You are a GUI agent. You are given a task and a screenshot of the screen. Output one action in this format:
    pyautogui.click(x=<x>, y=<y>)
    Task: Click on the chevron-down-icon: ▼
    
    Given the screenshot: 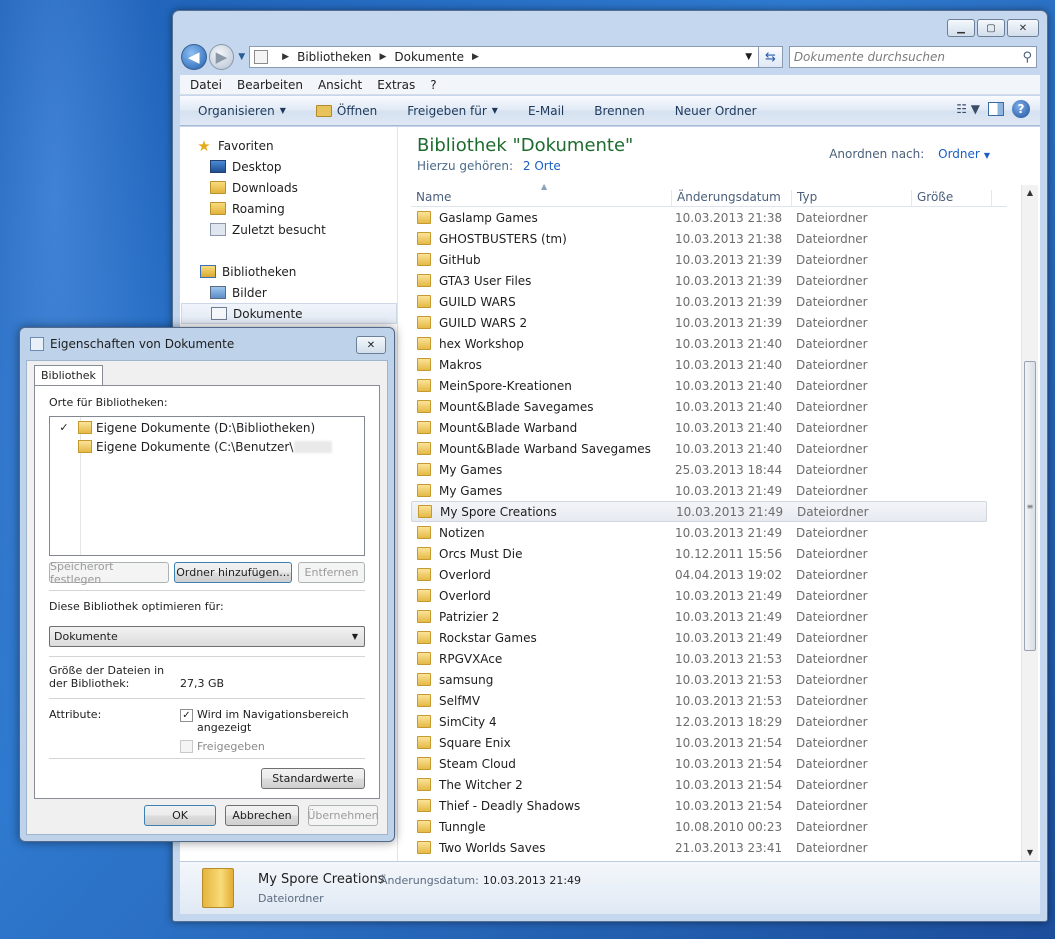 What is the action you would take?
    pyautogui.click(x=987, y=155)
    